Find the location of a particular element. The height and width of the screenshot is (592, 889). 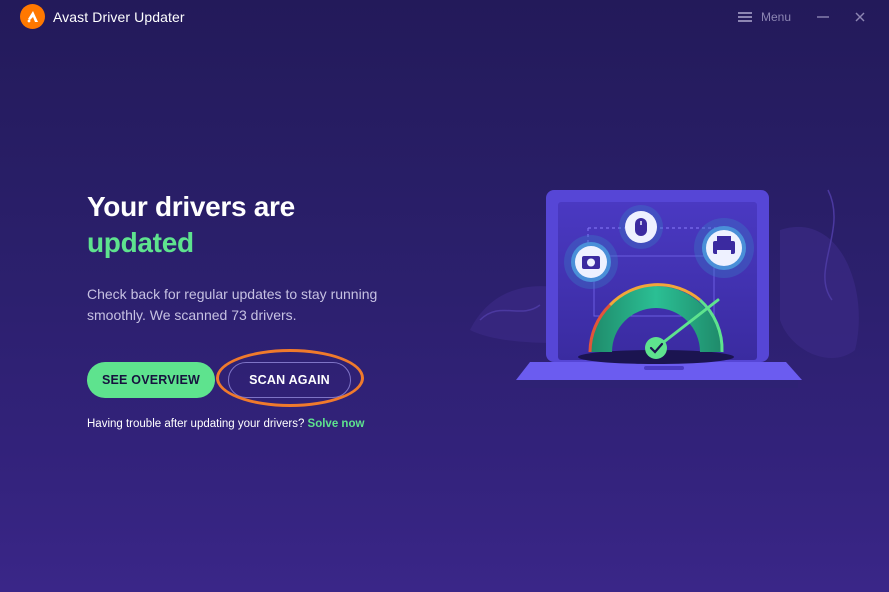

menu-label: Menu is located at coordinates (776, 17).